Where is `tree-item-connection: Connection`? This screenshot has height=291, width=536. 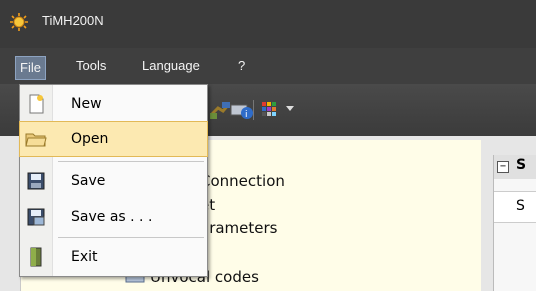 tree-item-connection: Connection is located at coordinates (242, 181).